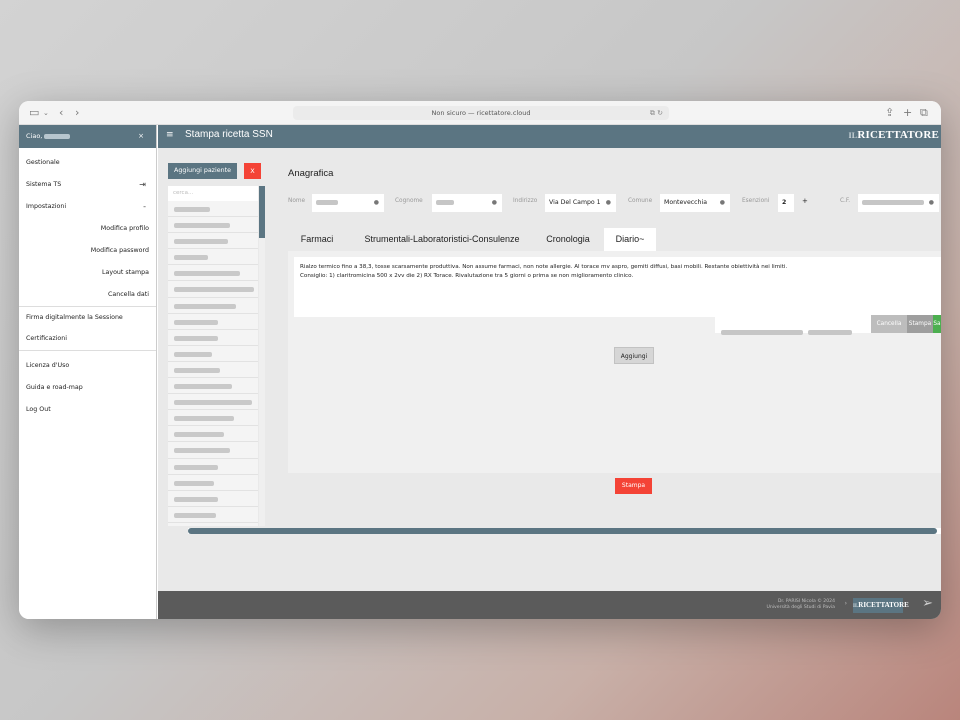 The width and height of the screenshot is (960, 720). I want to click on comune-label: Comune, so click(640, 201).